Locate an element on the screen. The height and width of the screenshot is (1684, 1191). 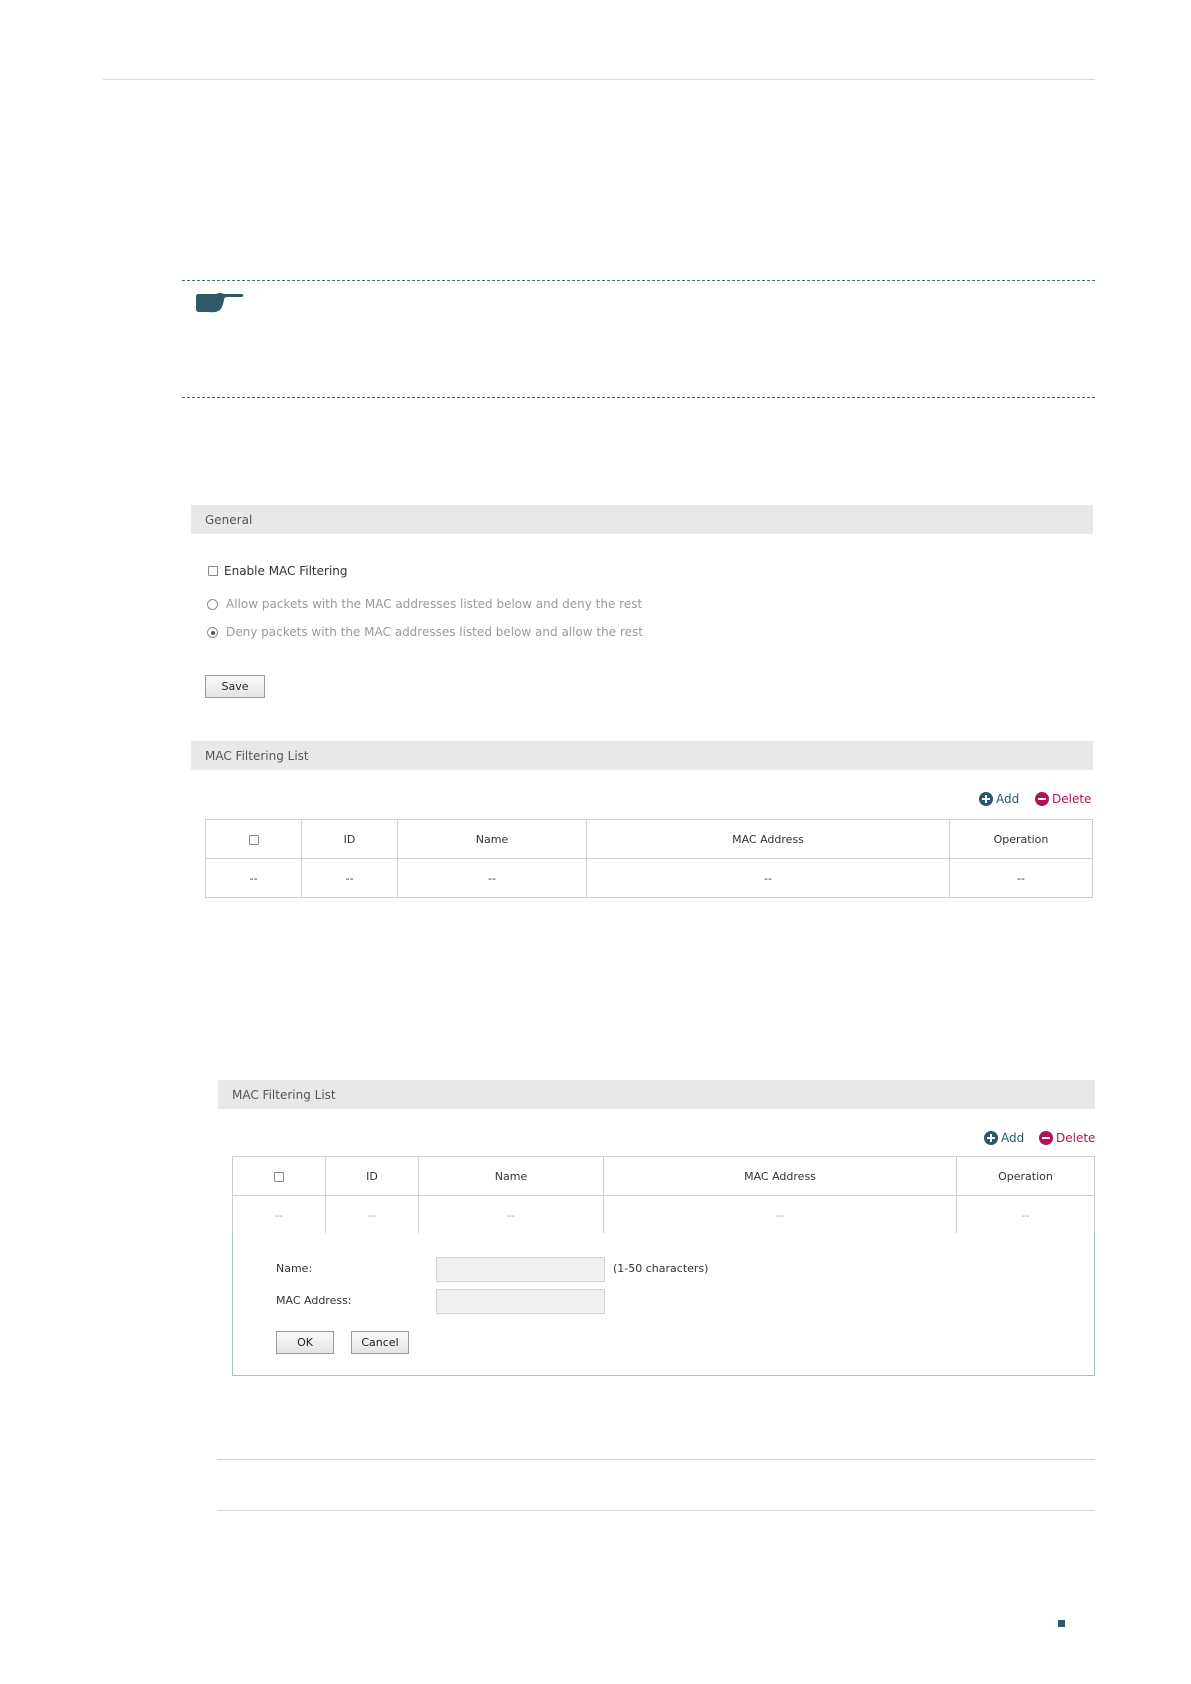
name-hint: (1-50 characters) is located at coordinates (661, 1268).